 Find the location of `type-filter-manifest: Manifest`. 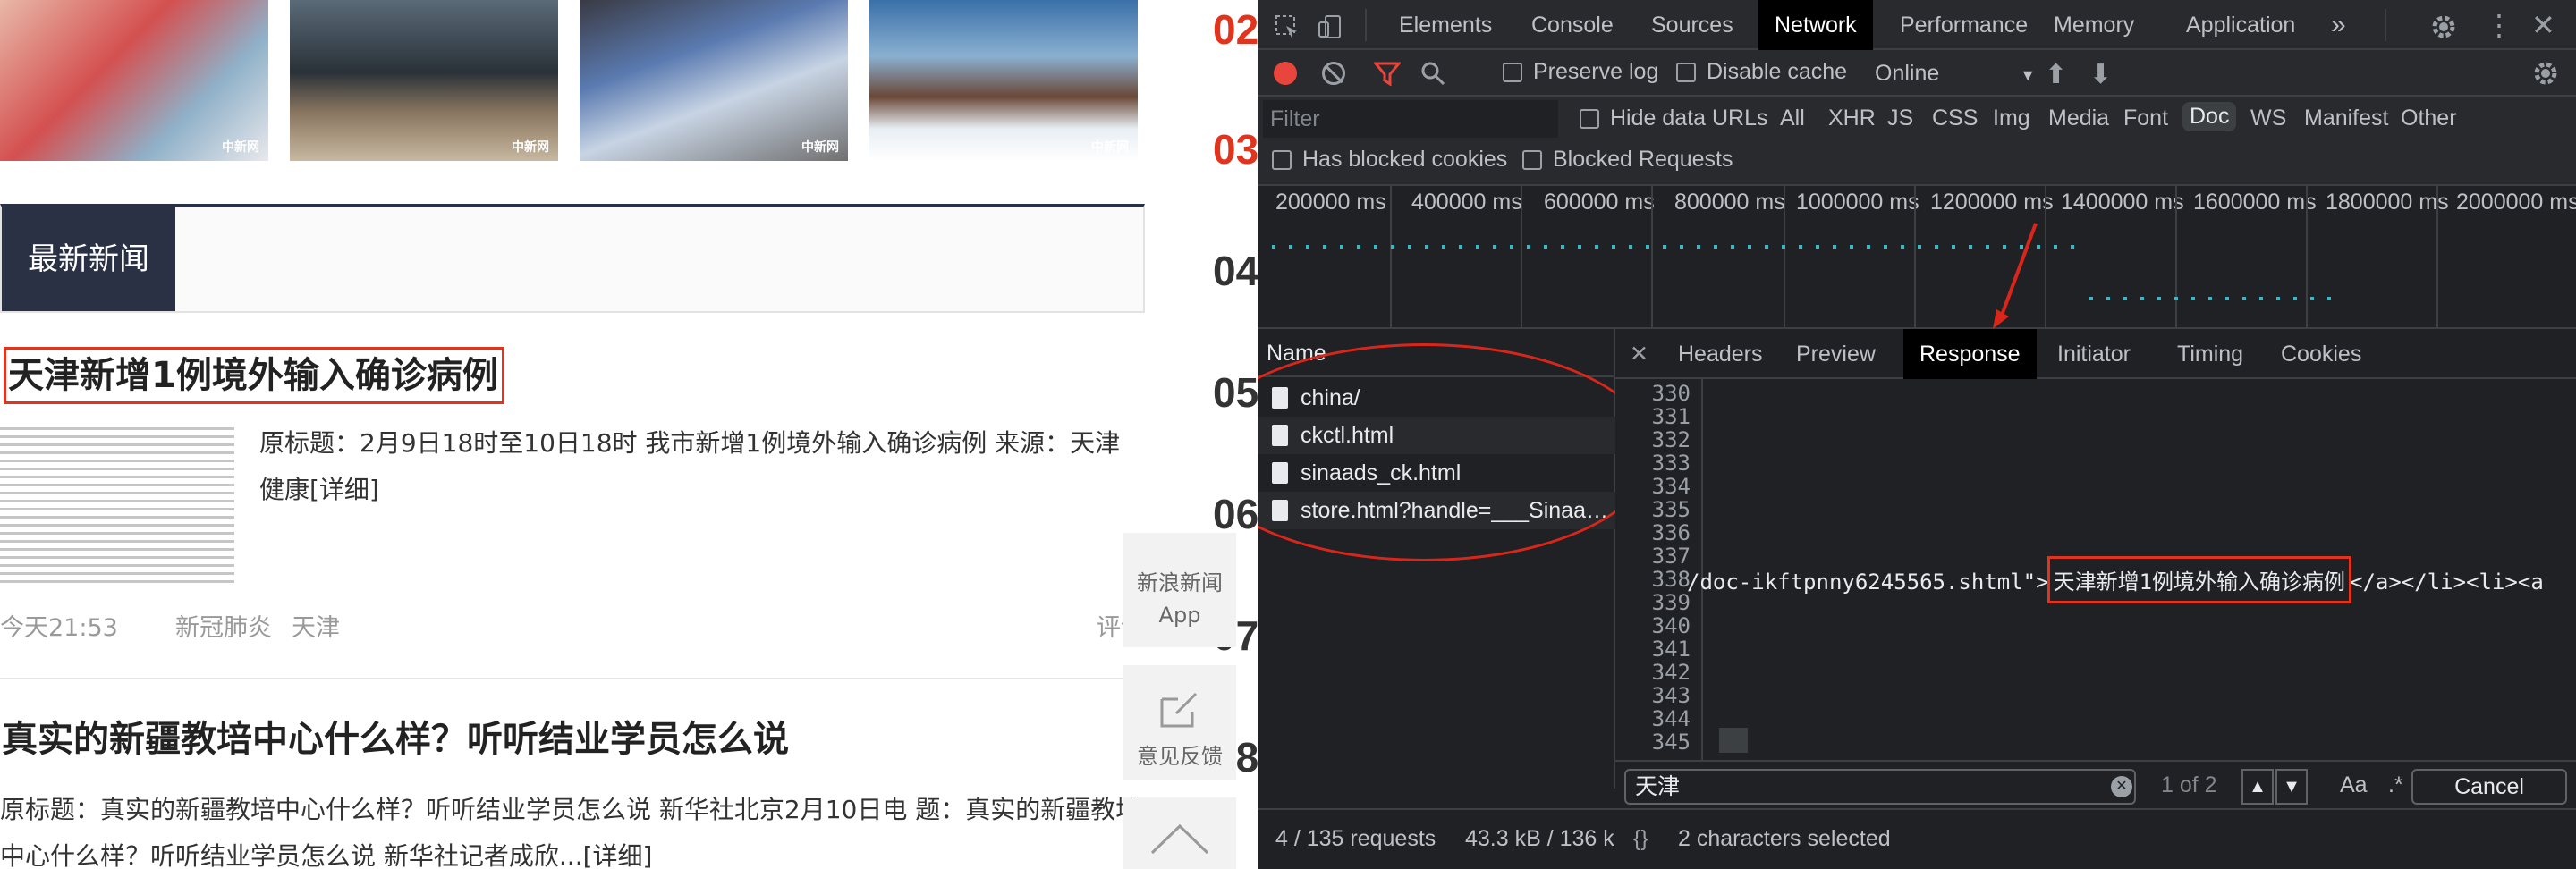

type-filter-manifest: Manifest is located at coordinates (2346, 118).